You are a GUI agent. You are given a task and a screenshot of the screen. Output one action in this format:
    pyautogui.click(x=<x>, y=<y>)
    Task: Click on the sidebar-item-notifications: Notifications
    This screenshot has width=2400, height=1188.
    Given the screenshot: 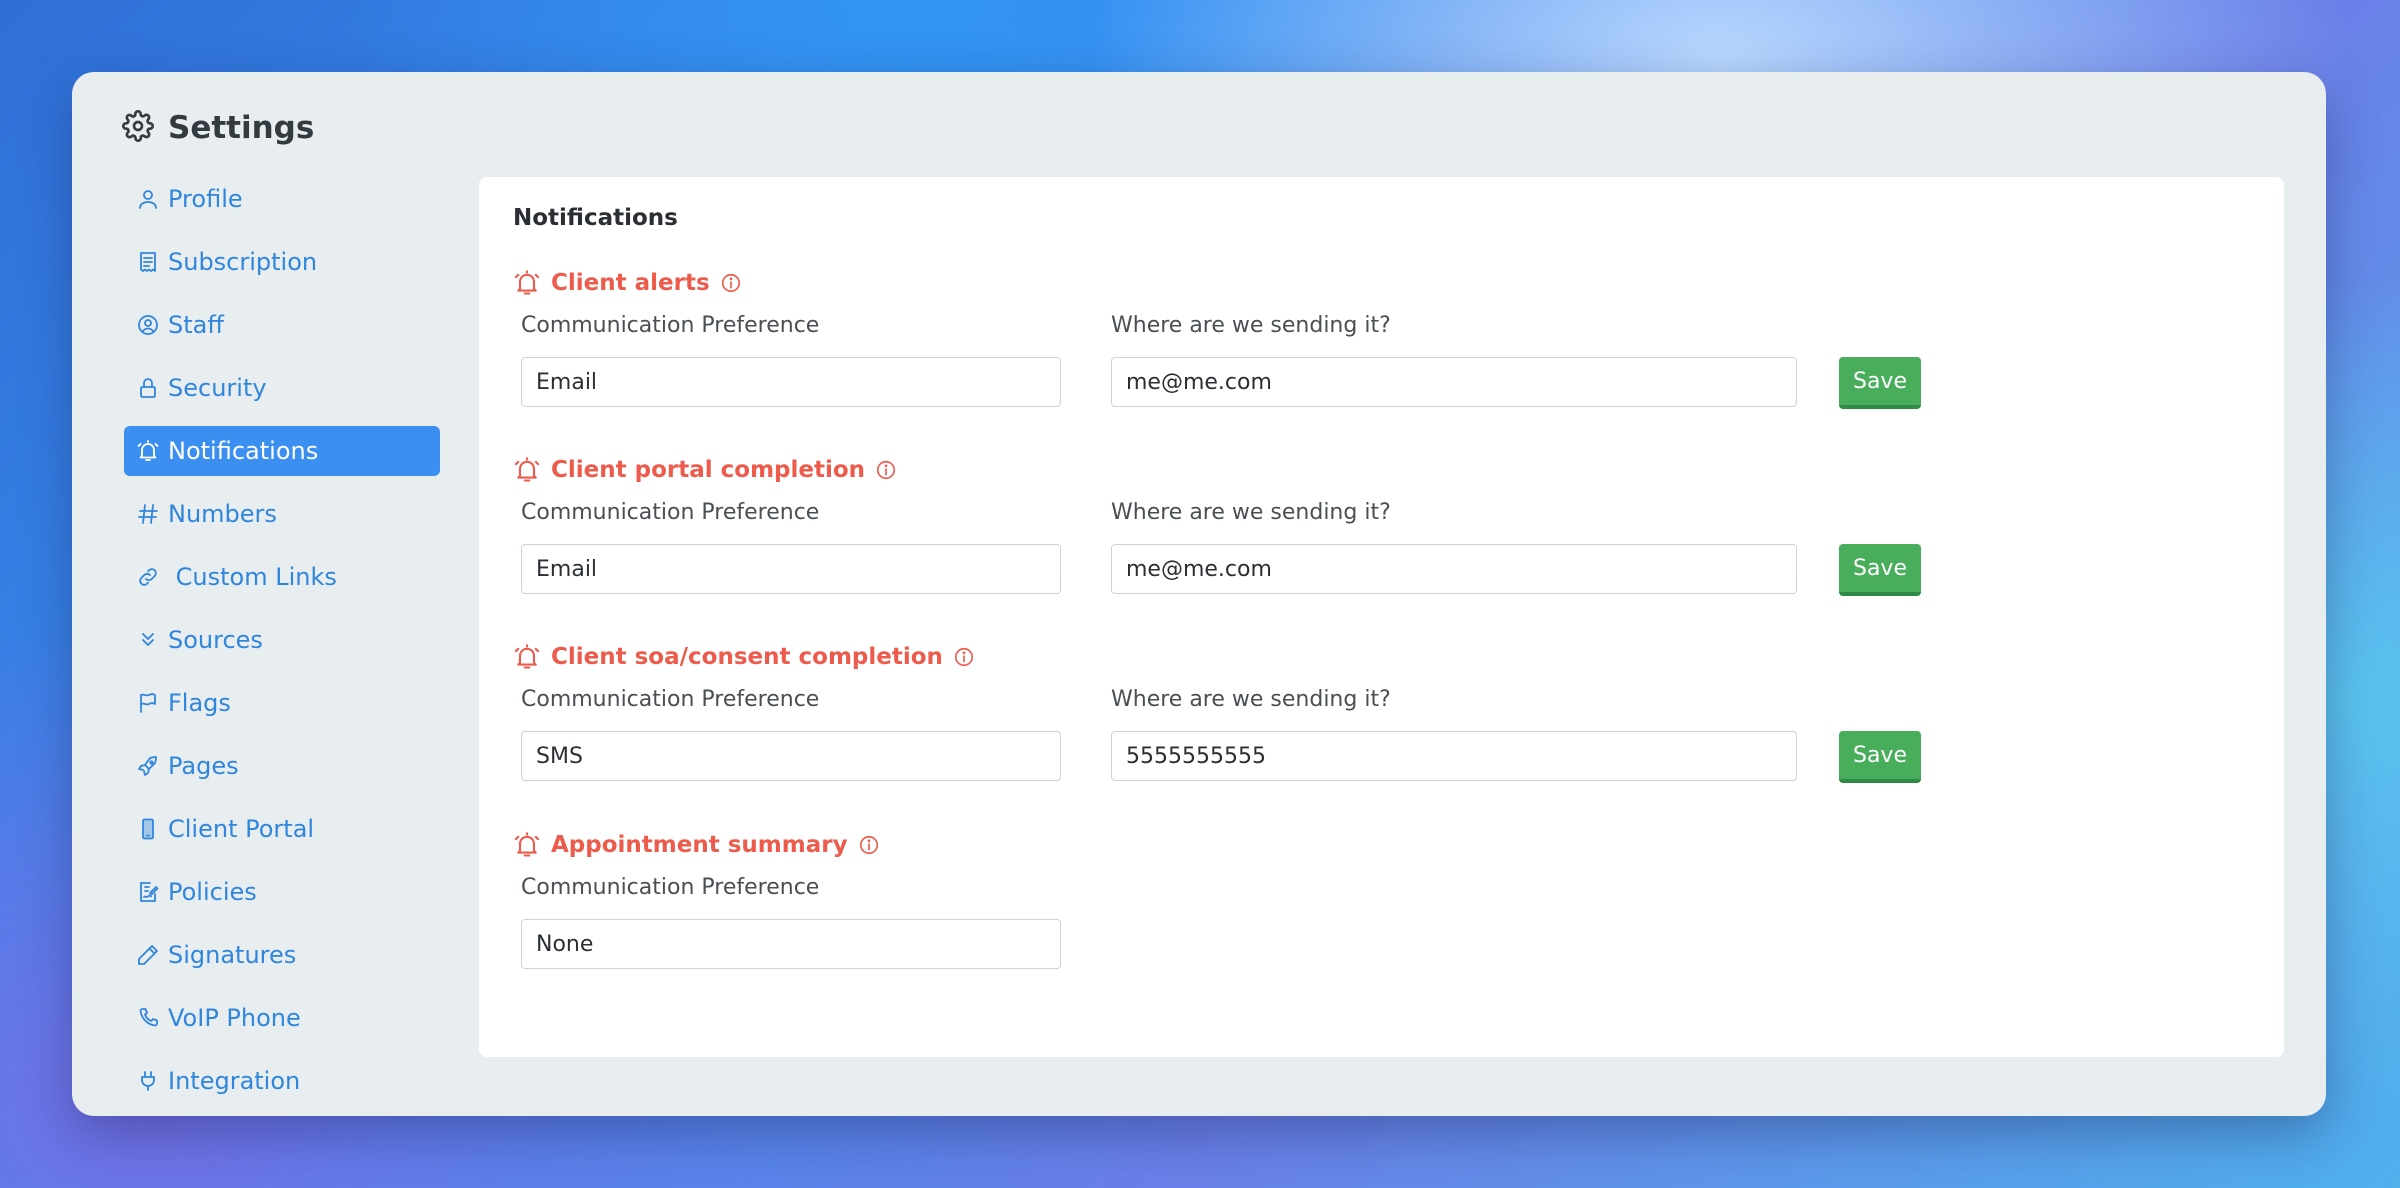 What is the action you would take?
    pyautogui.click(x=282, y=451)
    